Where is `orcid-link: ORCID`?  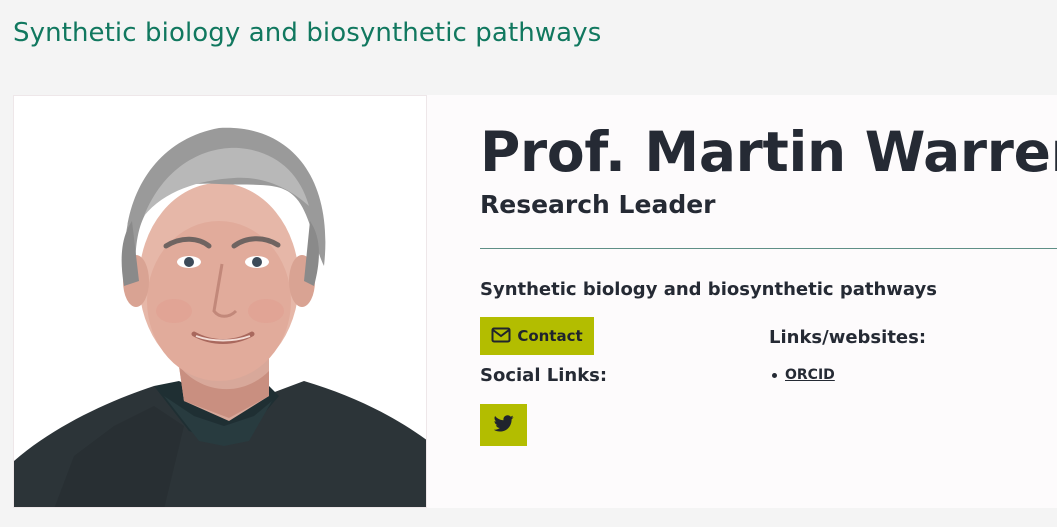
orcid-link: ORCID is located at coordinates (810, 375).